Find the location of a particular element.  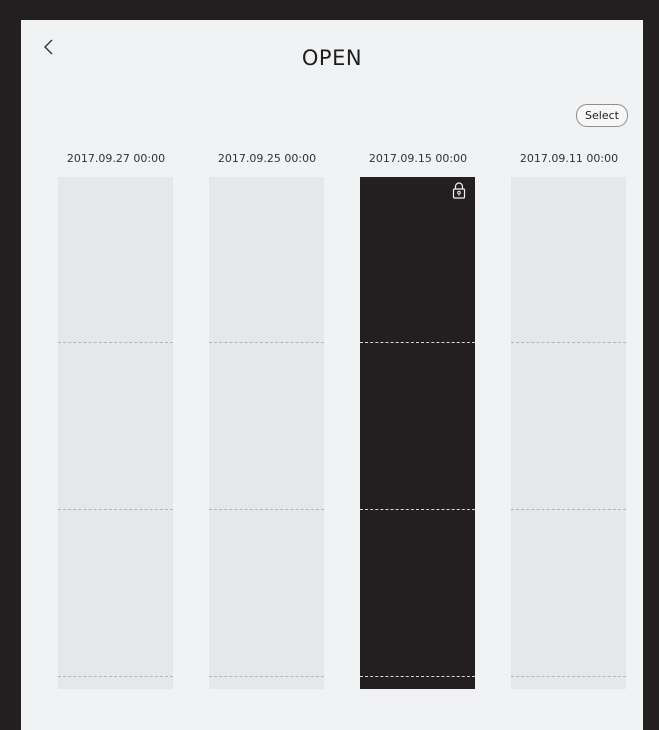

memo-date: 2017.09.25 00:00 is located at coordinates (267, 158).